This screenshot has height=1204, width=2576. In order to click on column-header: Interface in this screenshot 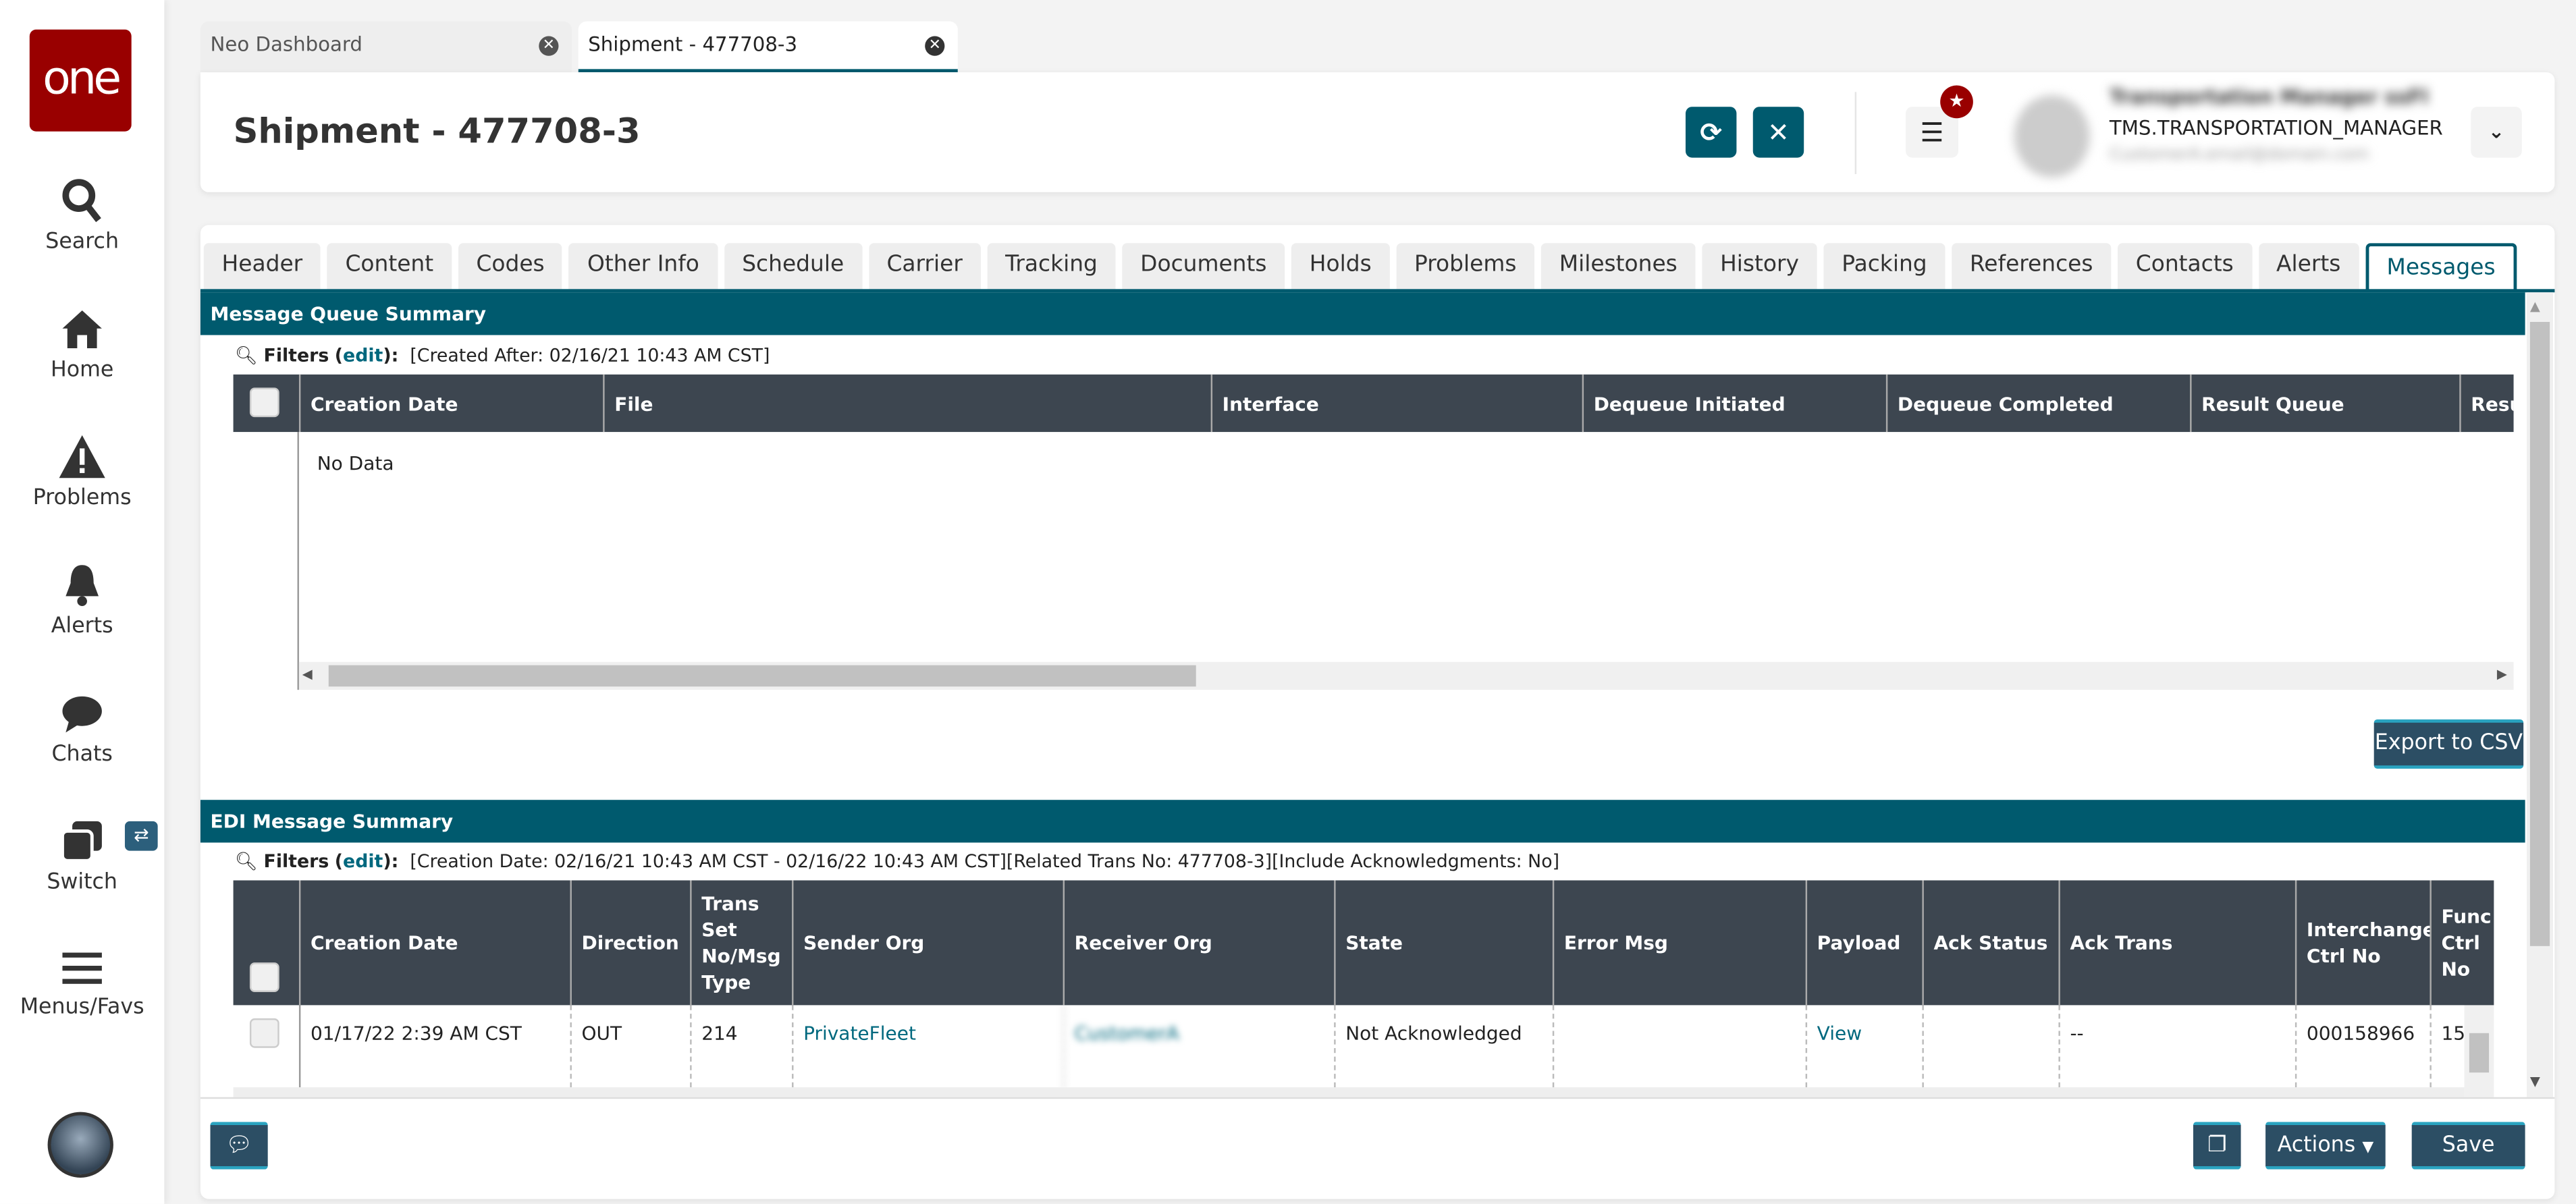, I will do `click(1396, 403)`.